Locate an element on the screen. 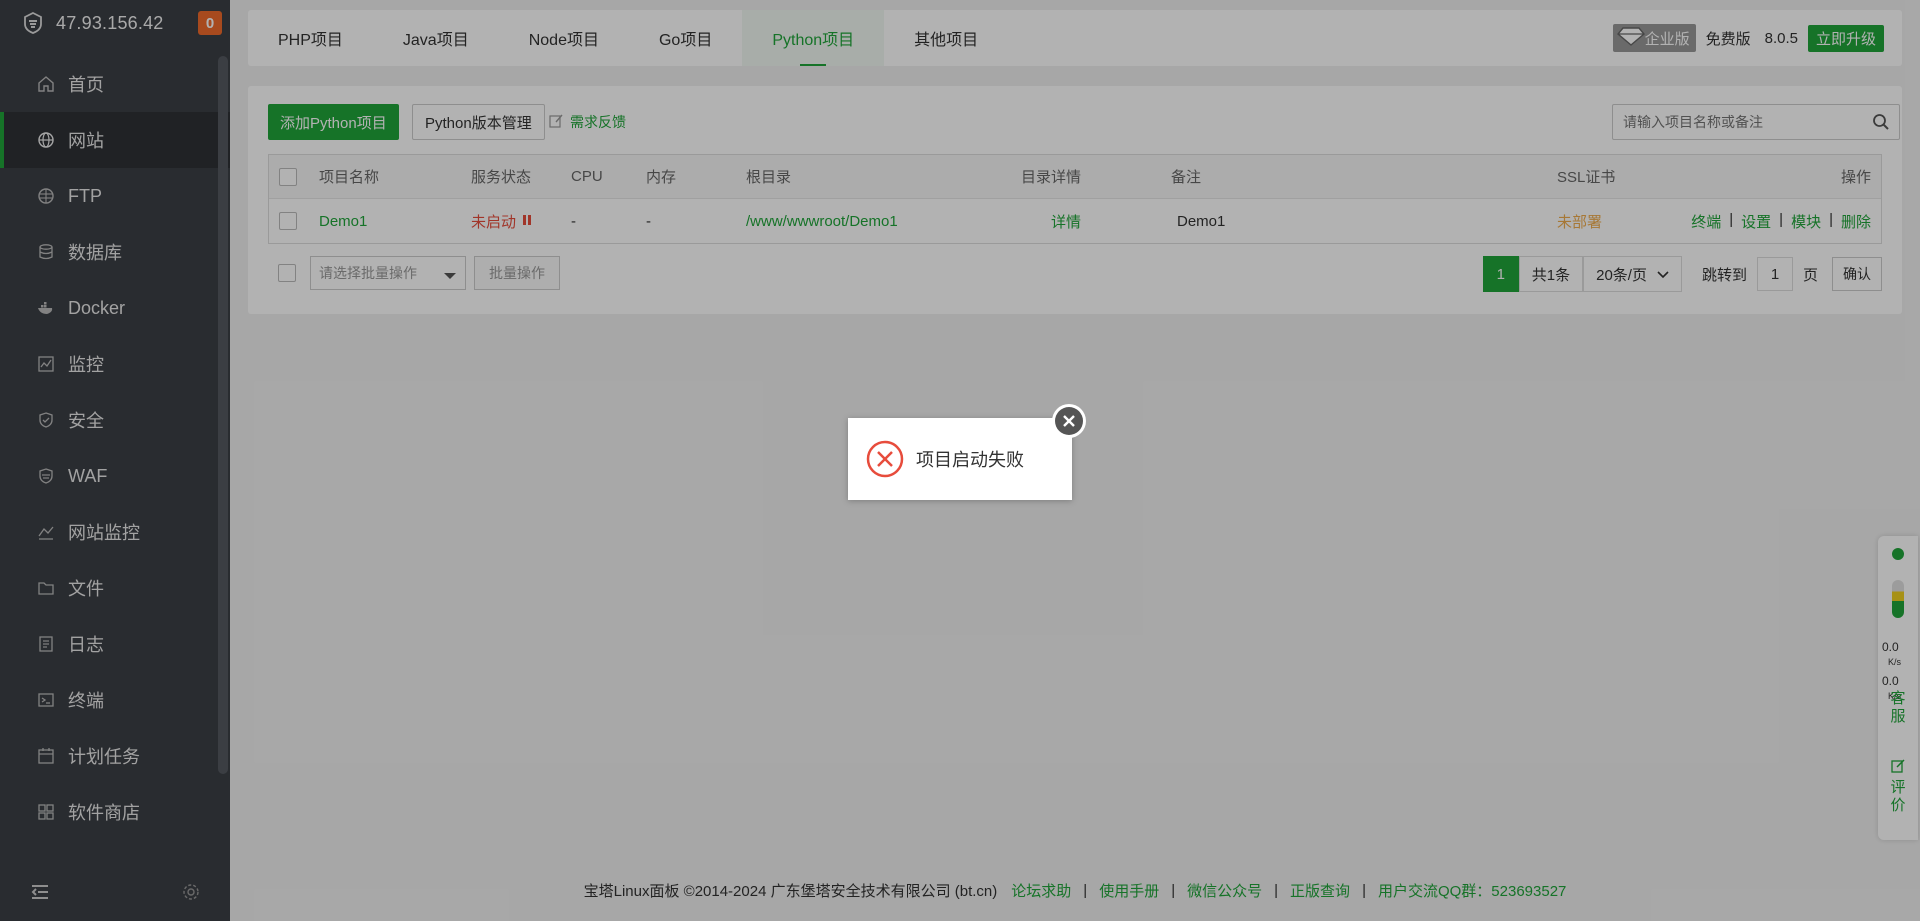 The width and height of the screenshot is (1920, 921). close-icon is located at coordinates (1069, 421).